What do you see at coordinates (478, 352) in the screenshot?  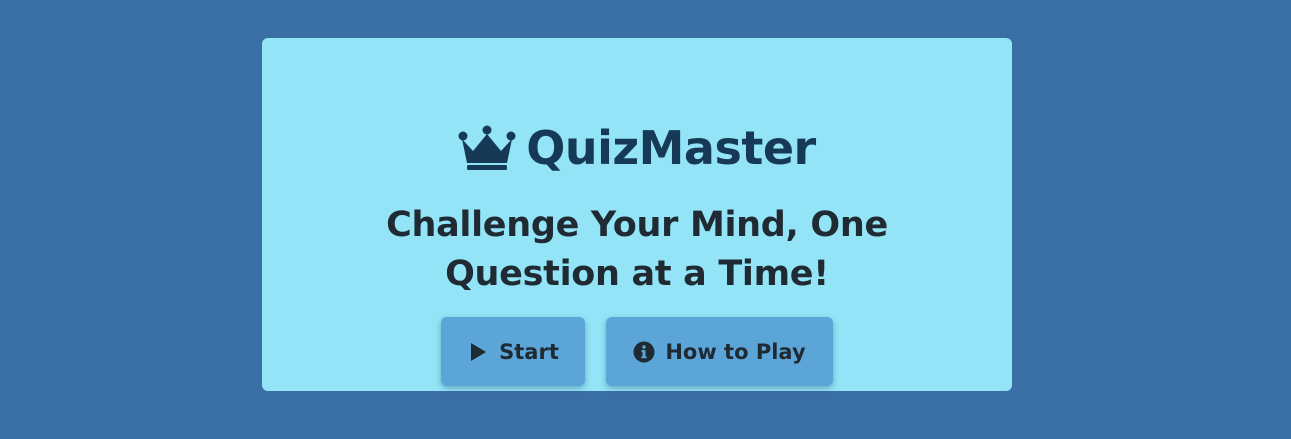 I see `play-icon` at bounding box center [478, 352].